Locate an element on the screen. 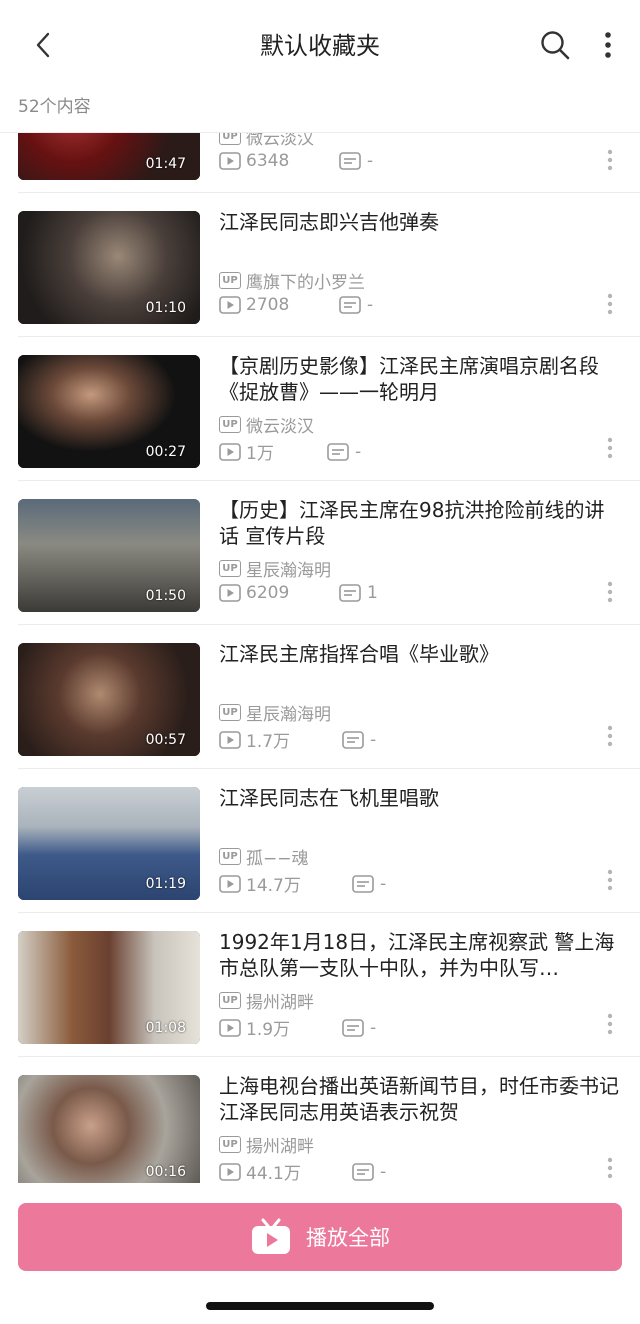  chevron-left-icon is located at coordinates (43, 45).